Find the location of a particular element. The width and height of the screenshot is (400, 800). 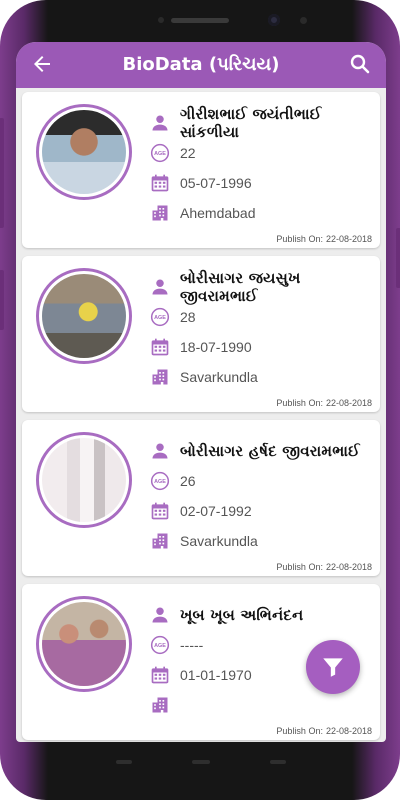

city-row is located at coordinates (260, 705).